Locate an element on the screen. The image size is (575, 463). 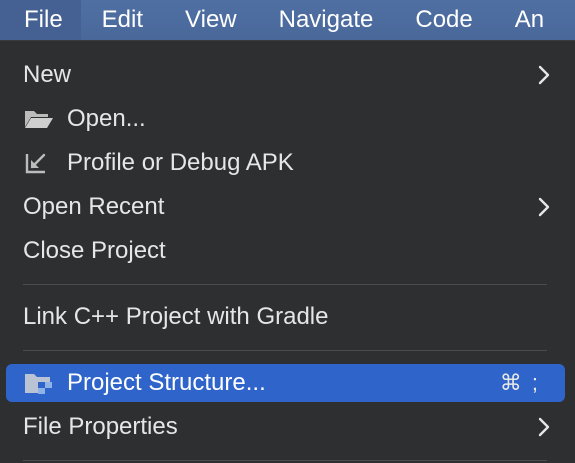
menu-item-file-properties: File Properties is located at coordinates (285, 427).